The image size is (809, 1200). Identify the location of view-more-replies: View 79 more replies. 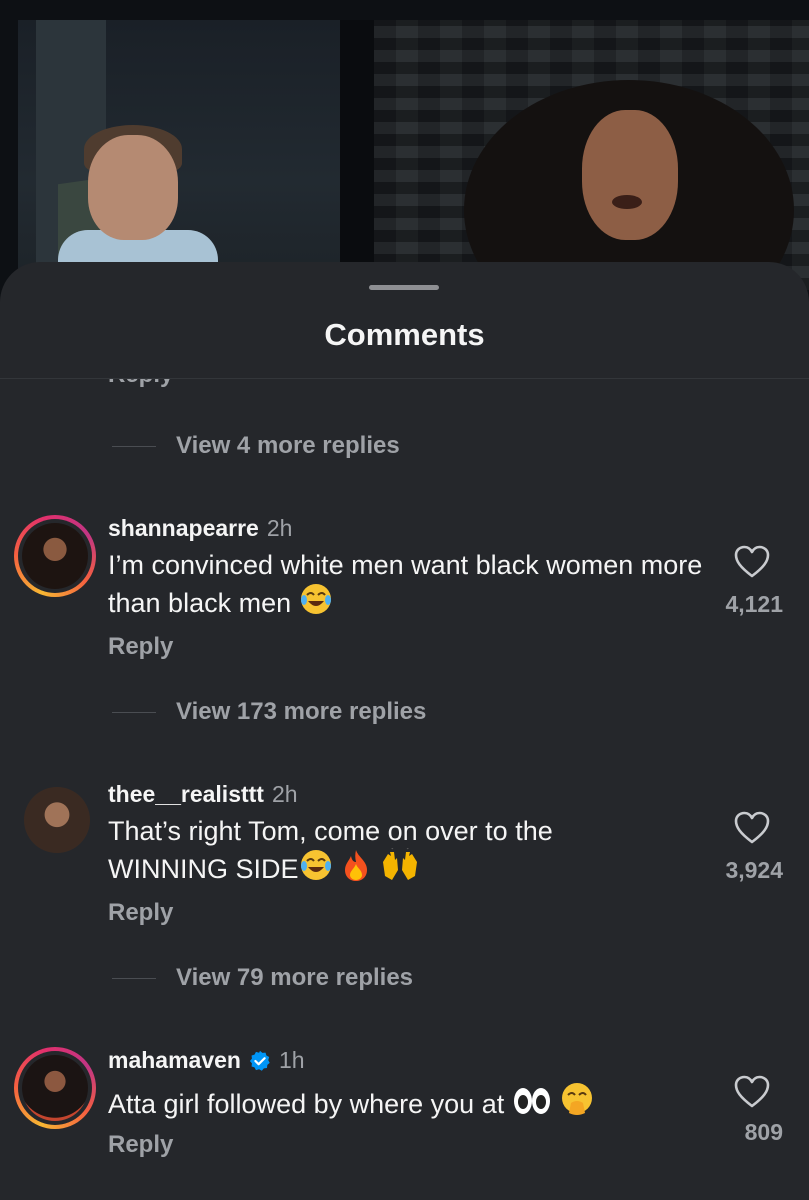
(262, 978).